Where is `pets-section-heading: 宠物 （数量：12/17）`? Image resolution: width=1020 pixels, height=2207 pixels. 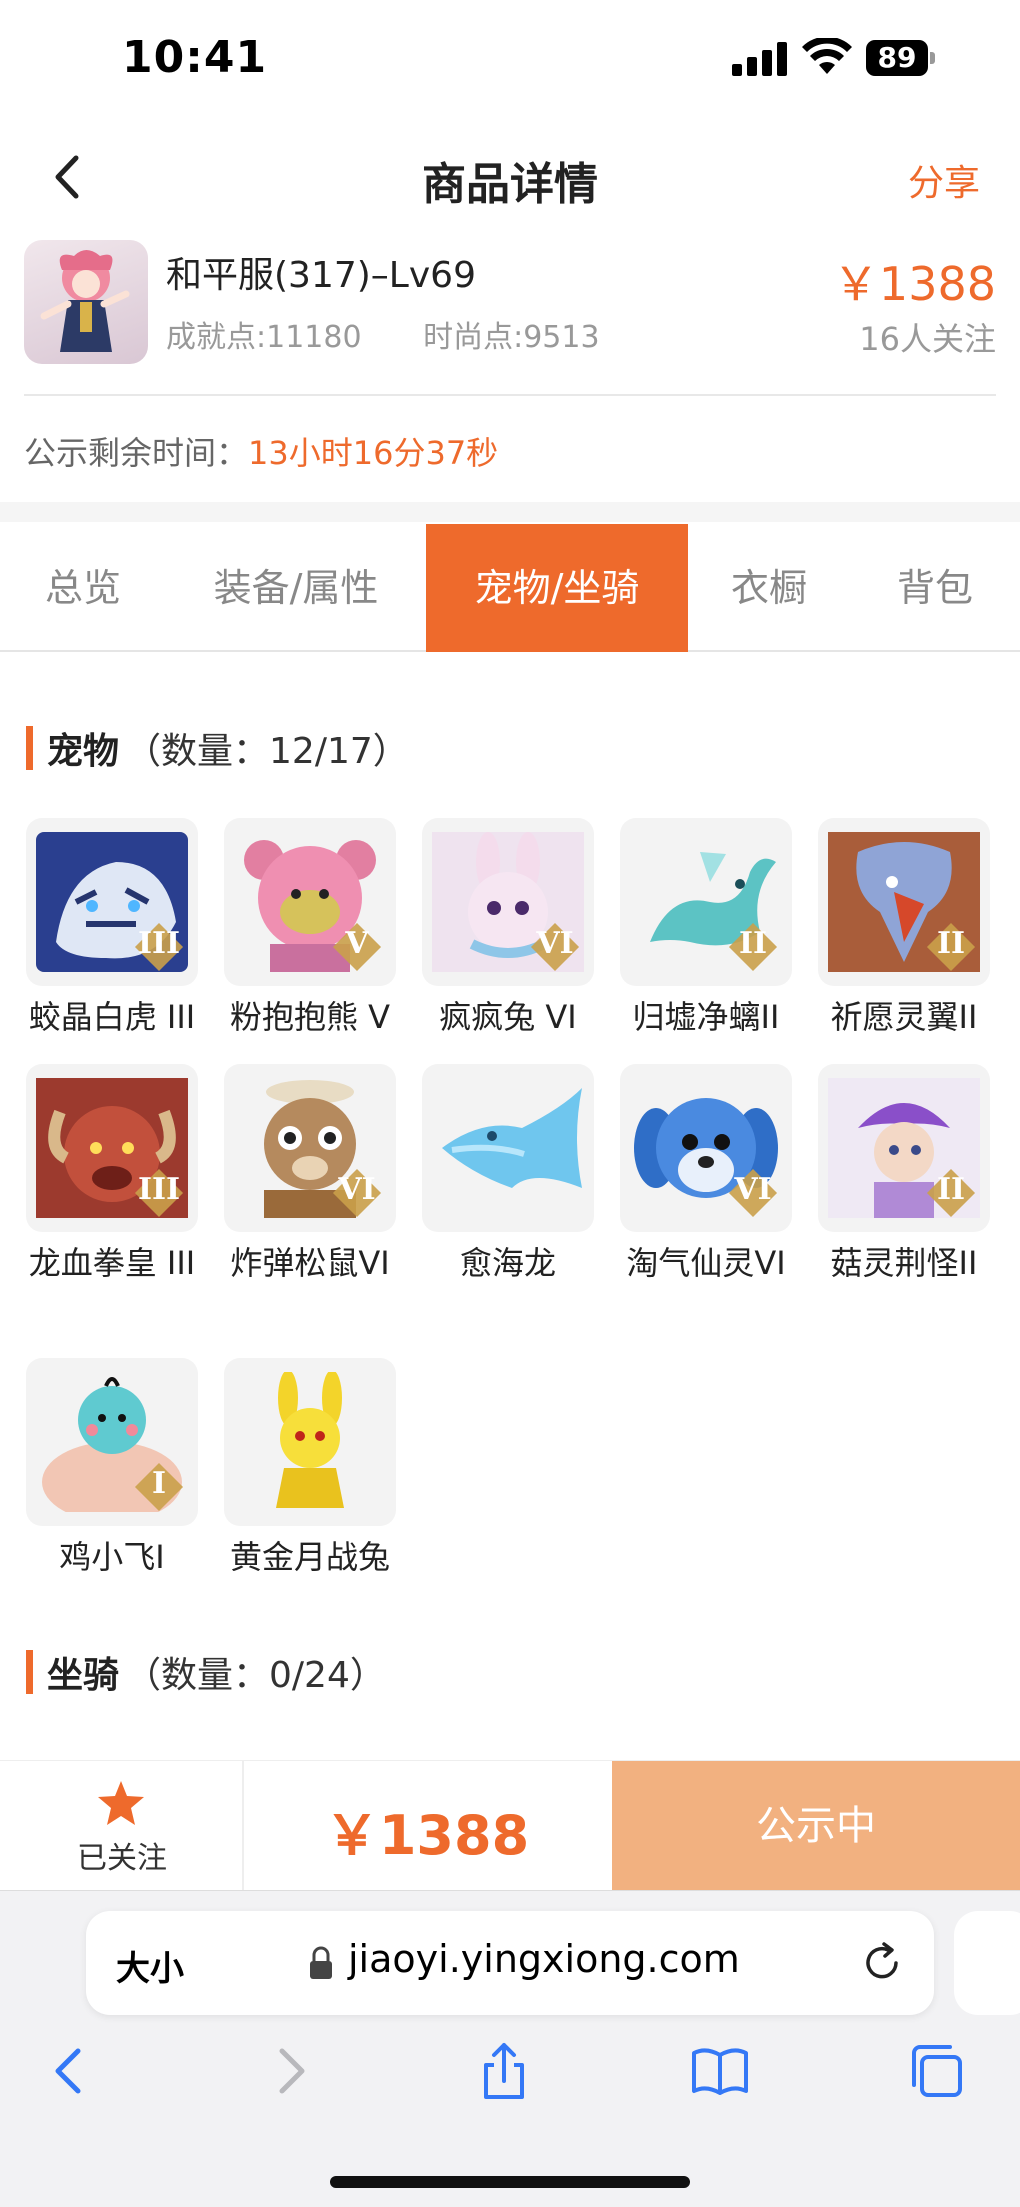
pets-section-heading: 宠物 （数量：12/17） is located at coordinates (217, 749).